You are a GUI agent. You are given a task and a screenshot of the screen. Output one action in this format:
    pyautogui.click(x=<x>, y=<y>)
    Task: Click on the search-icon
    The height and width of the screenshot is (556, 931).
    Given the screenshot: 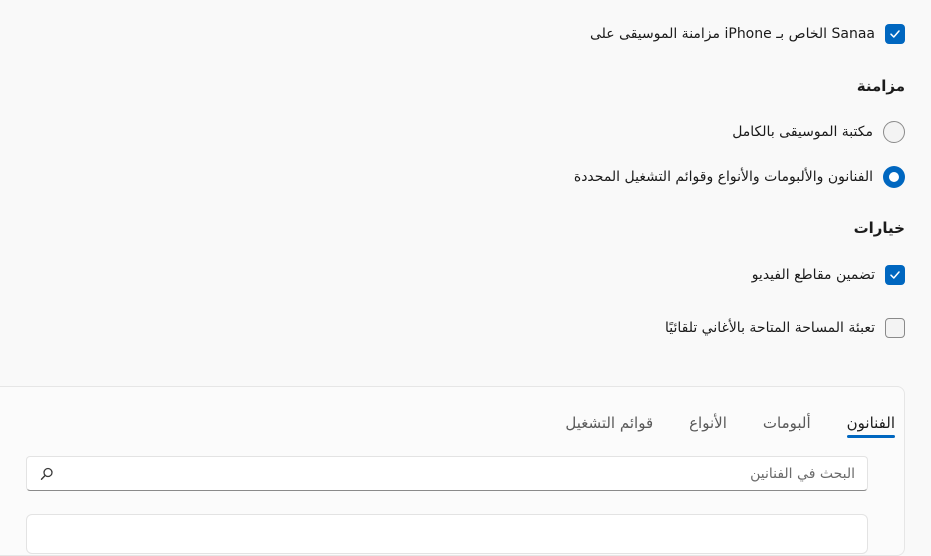 What is the action you would take?
    pyautogui.click(x=47, y=474)
    